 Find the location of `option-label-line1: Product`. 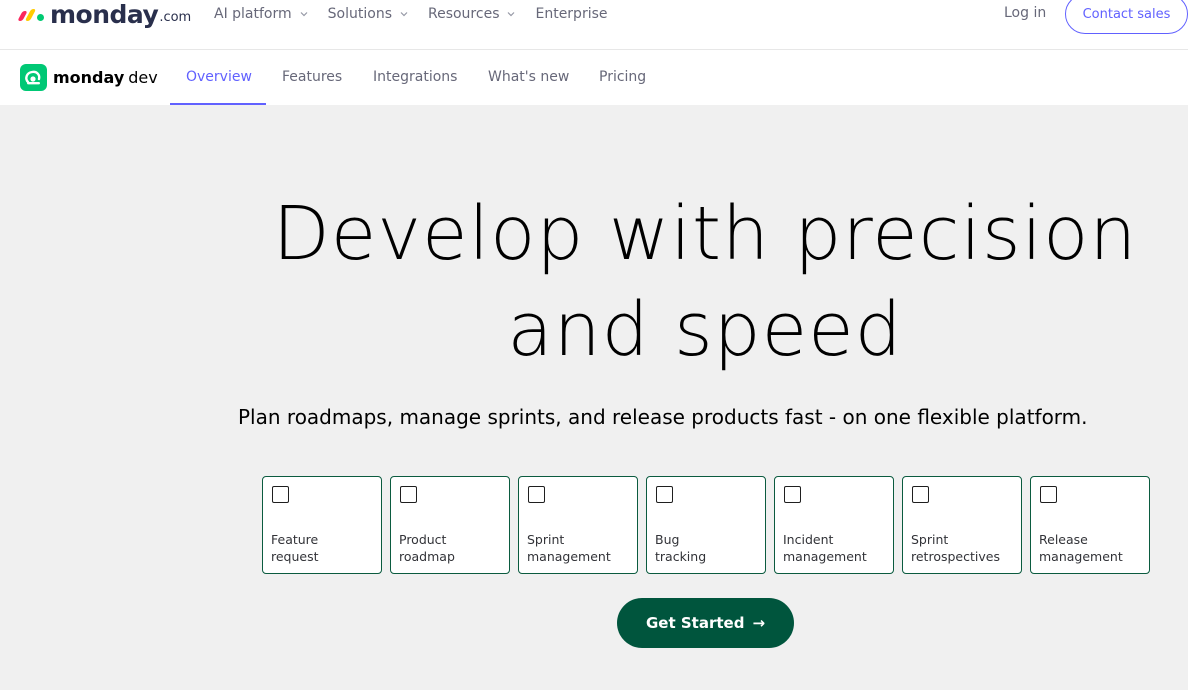

option-label-line1: Product is located at coordinates (423, 539).